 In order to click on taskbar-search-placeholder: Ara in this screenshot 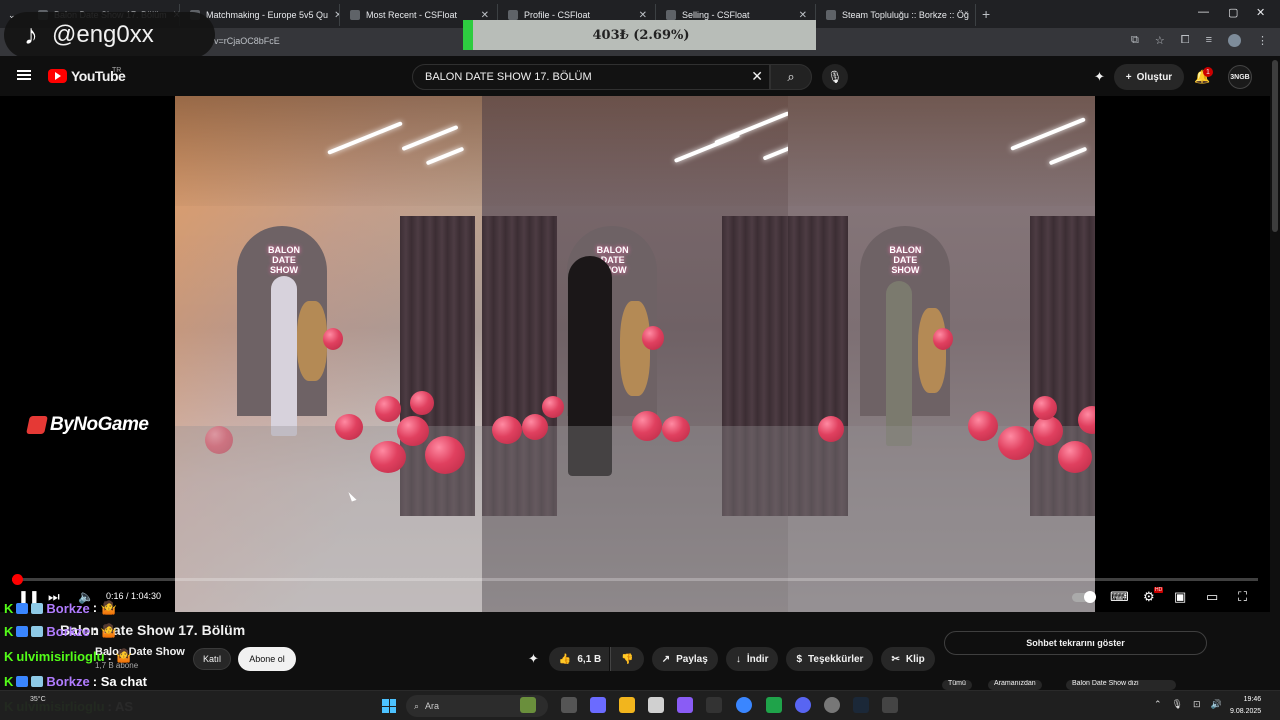, I will do `click(432, 706)`.